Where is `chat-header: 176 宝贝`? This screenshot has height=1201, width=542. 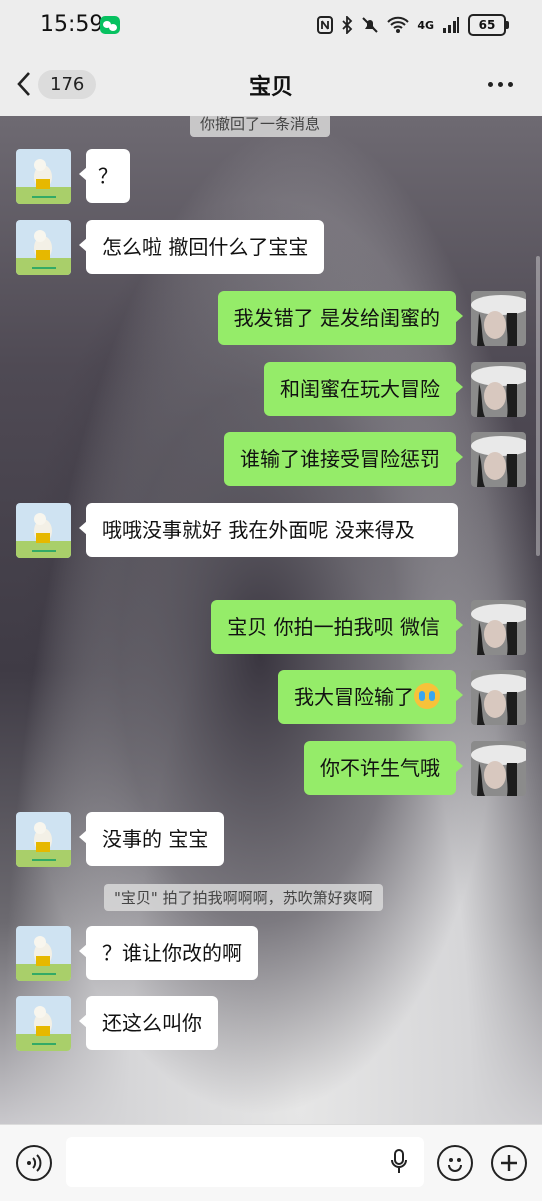
chat-header: 176 宝贝 is located at coordinates (271, 84).